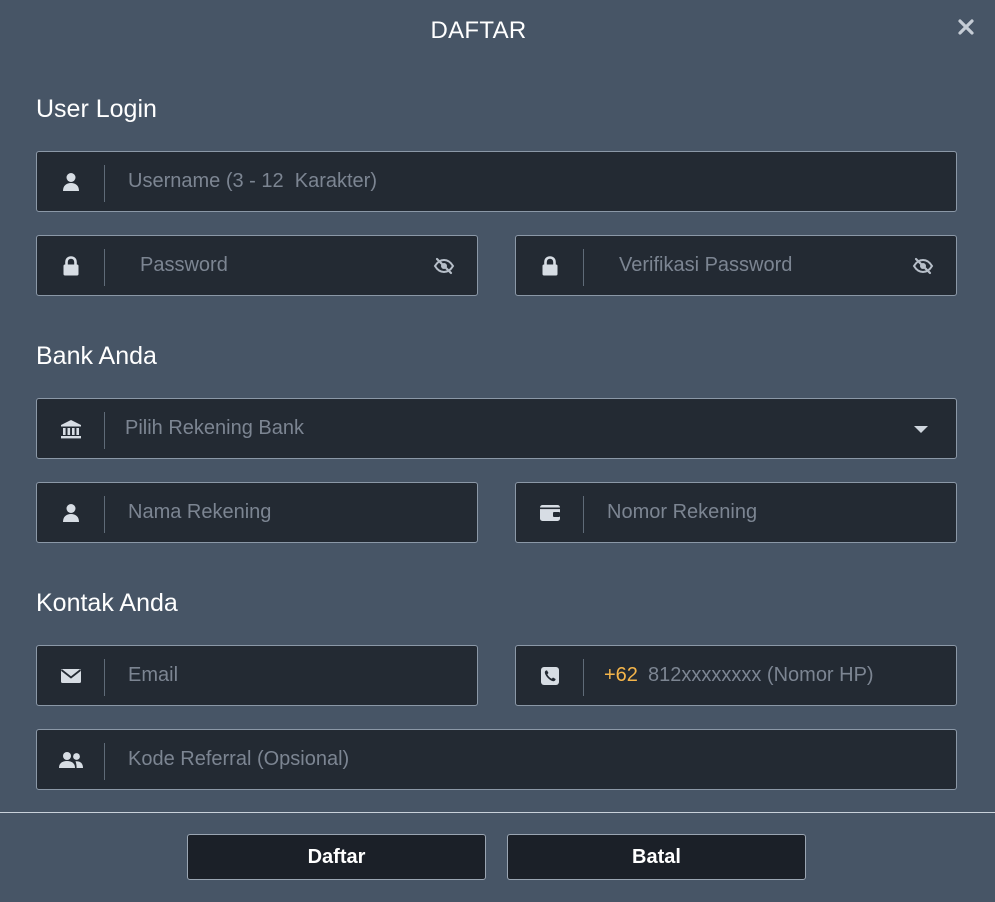 Image resolution: width=995 pixels, height=902 pixels. What do you see at coordinates (793, 675) in the screenshot?
I see `phone-input` at bounding box center [793, 675].